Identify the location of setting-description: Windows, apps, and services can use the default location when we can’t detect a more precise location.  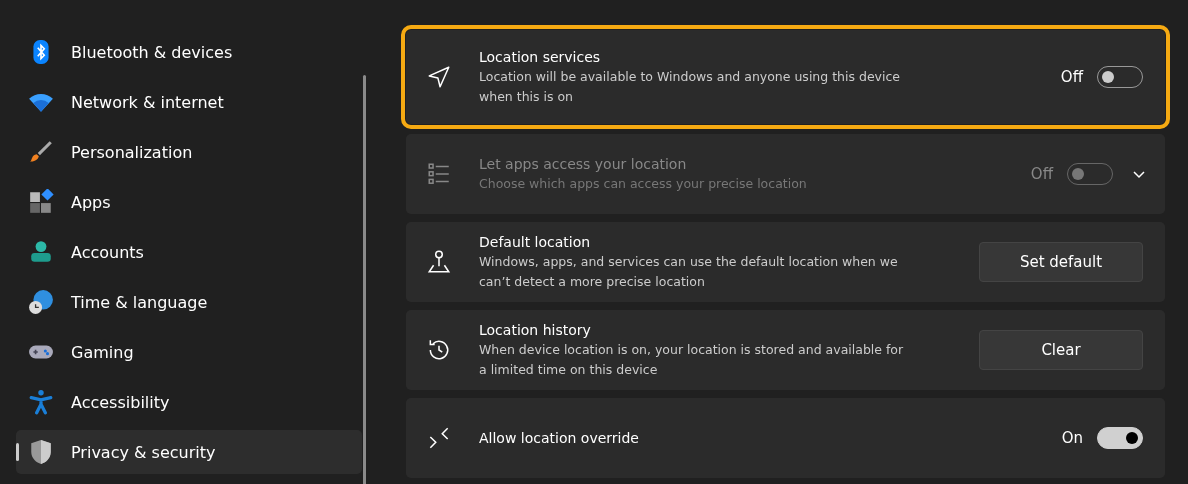
(689, 272).